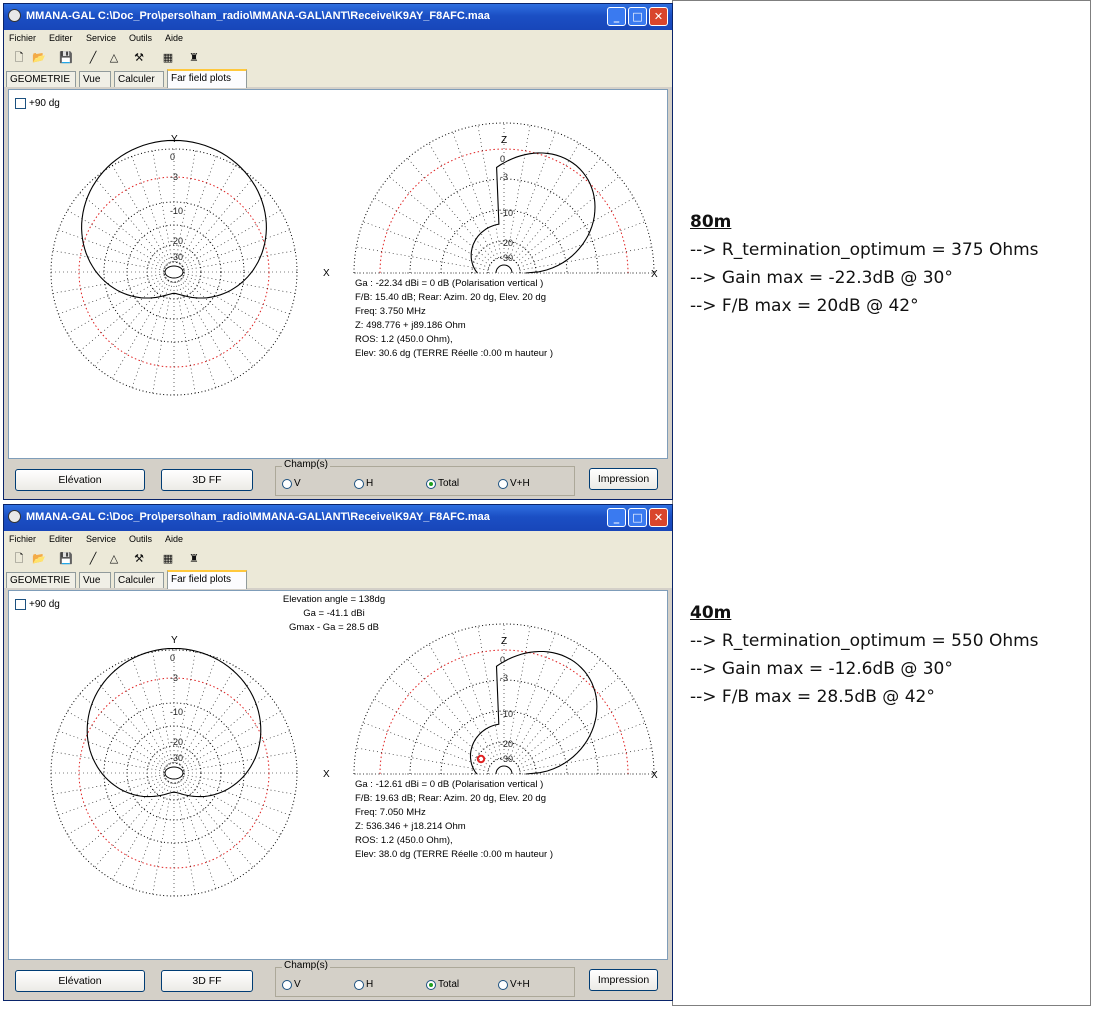 This screenshot has width=1094, height=1009. I want to click on notes-40m-line: --> R_termination_optimum = 550 Ohms, so click(864, 641).